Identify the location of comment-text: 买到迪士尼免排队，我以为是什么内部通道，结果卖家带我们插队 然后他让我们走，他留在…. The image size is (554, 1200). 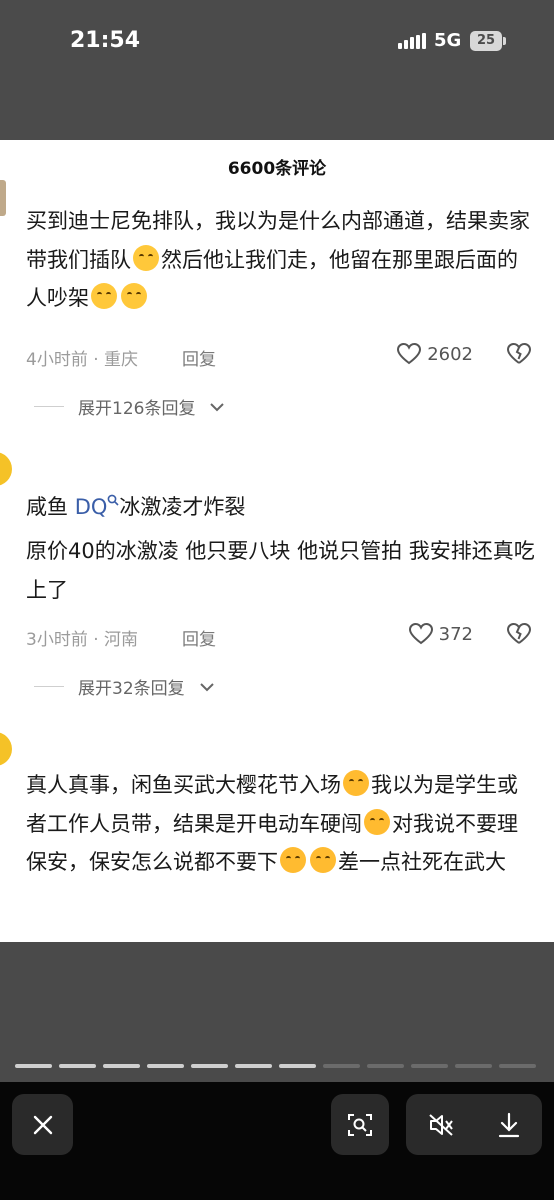
(278, 259).